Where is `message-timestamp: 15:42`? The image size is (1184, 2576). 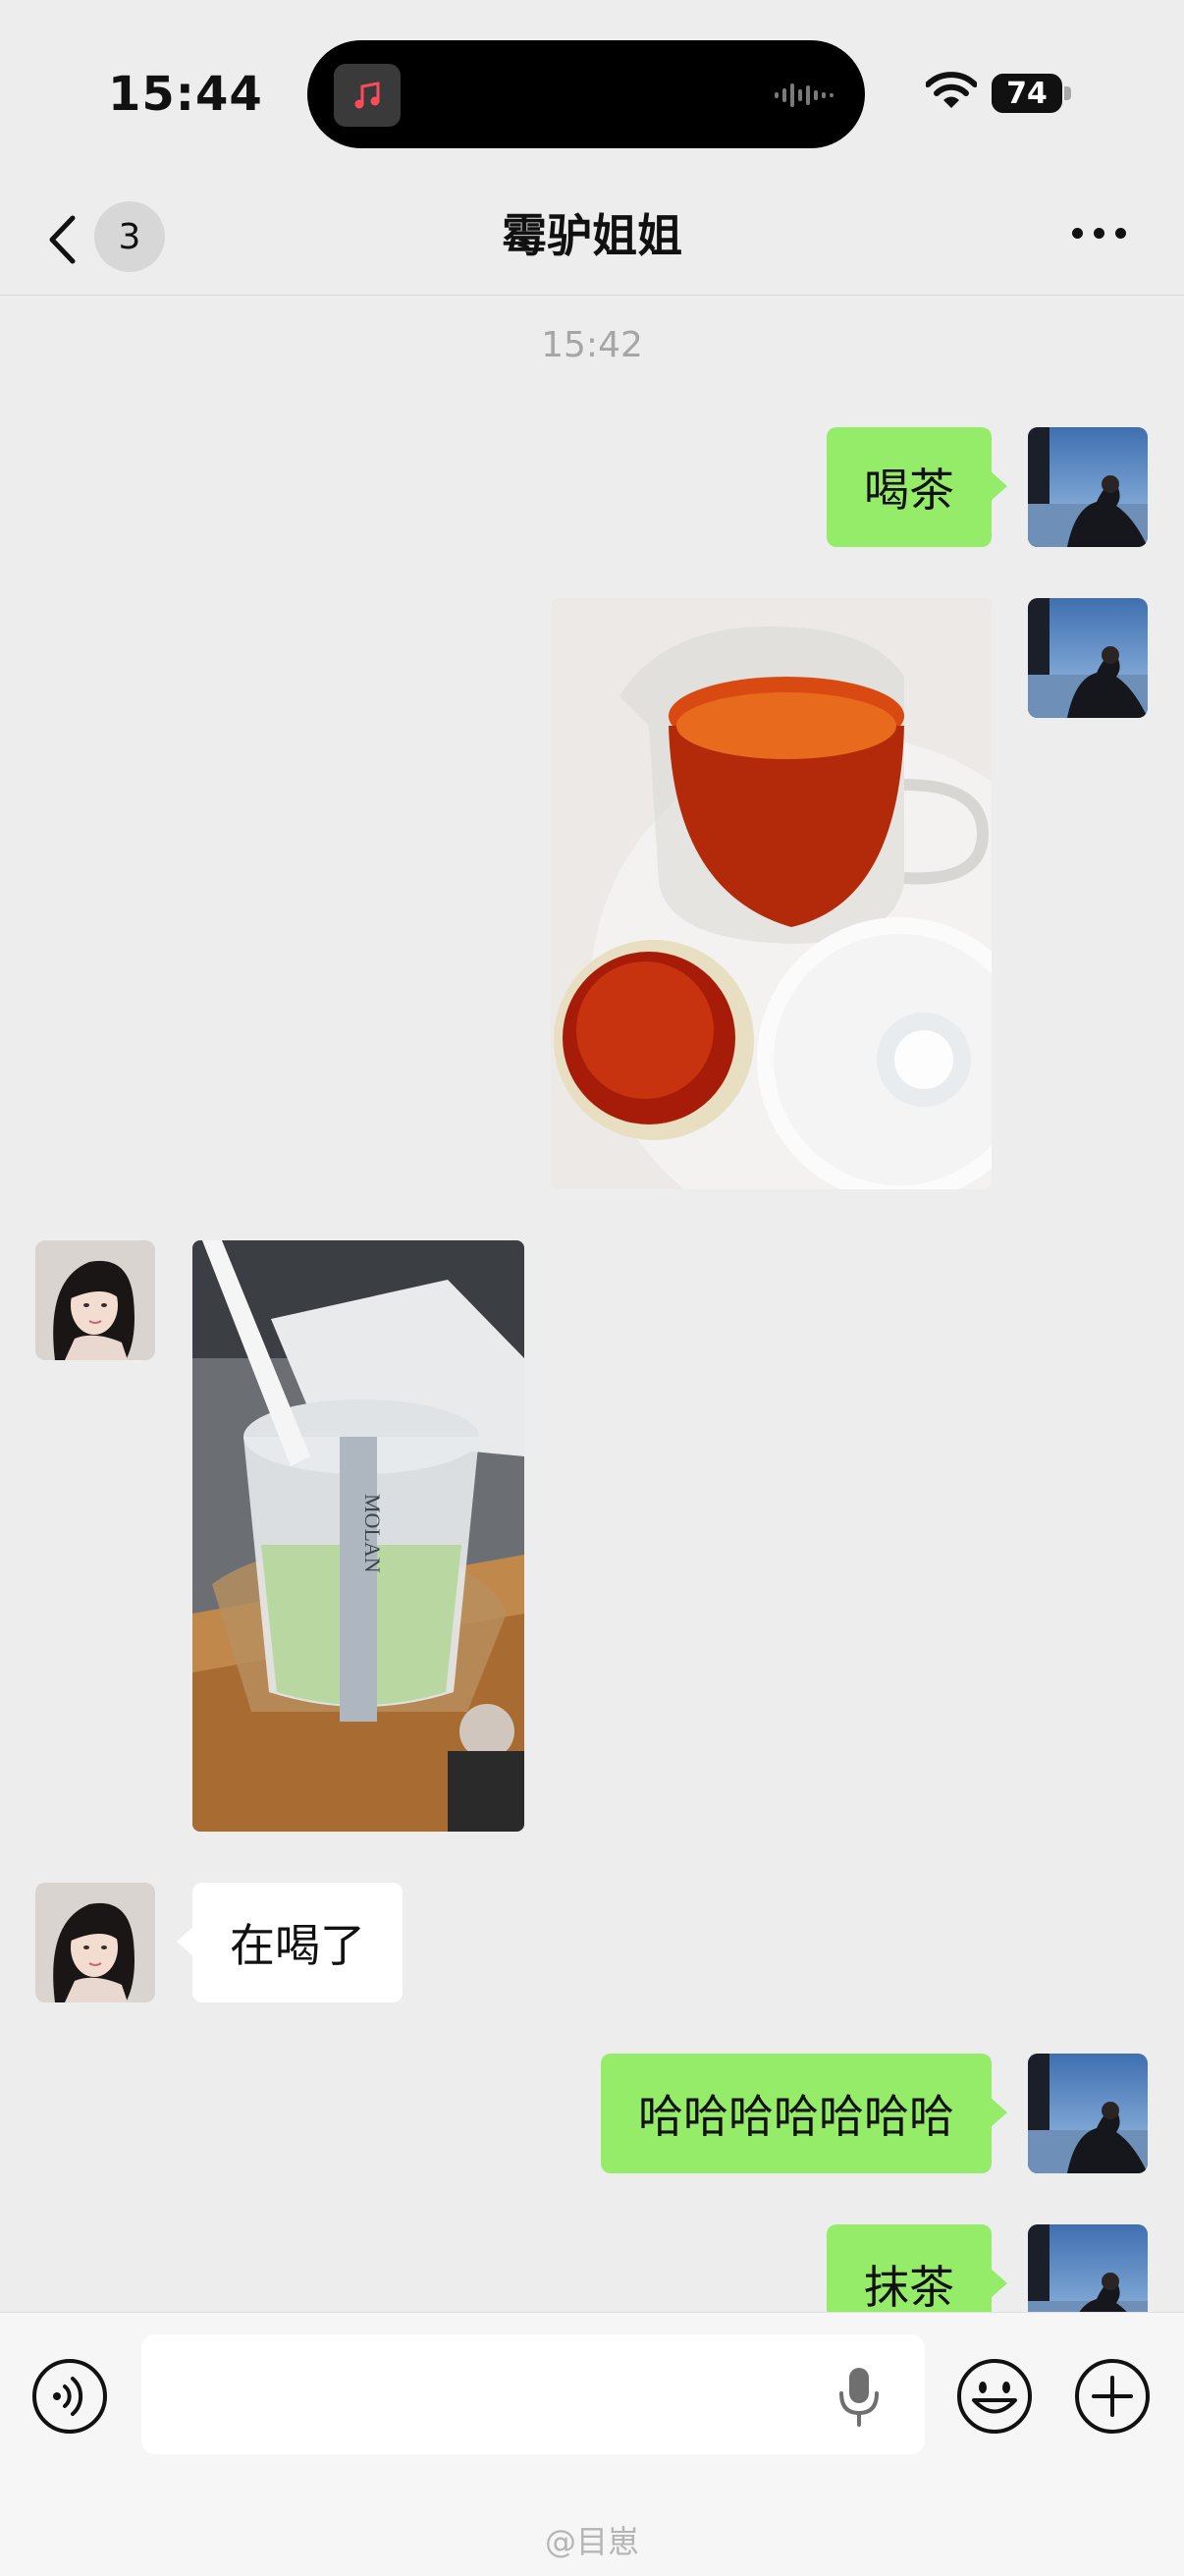
message-timestamp: 15:42 is located at coordinates (592, 345).